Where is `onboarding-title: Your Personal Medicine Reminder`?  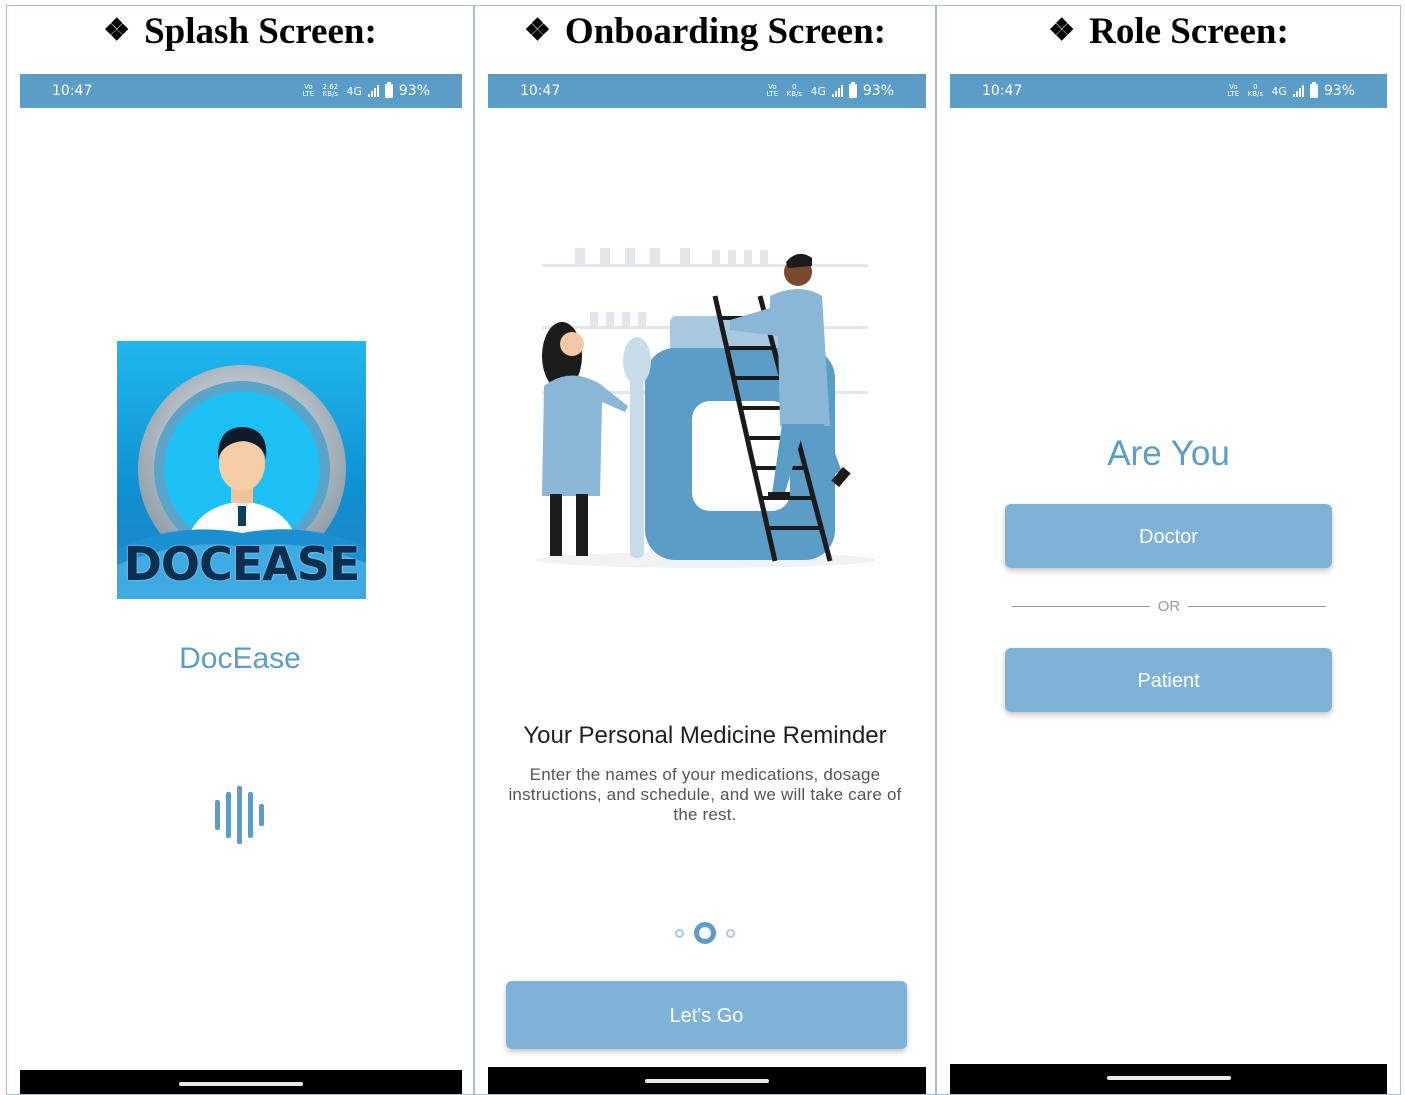 onboarding-title: Your Personal Medicine Reminder is located at coordinates (705, 735).